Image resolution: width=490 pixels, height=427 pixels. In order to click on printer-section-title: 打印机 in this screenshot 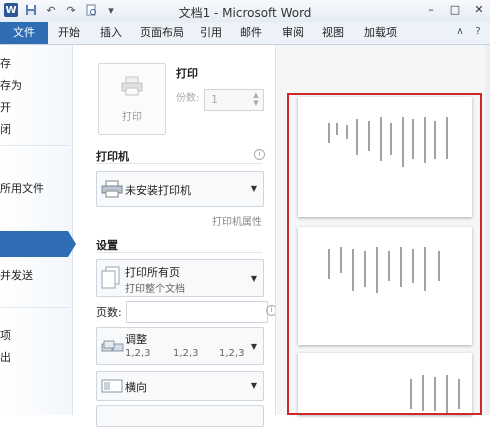, I will do `click(112, 156)`.